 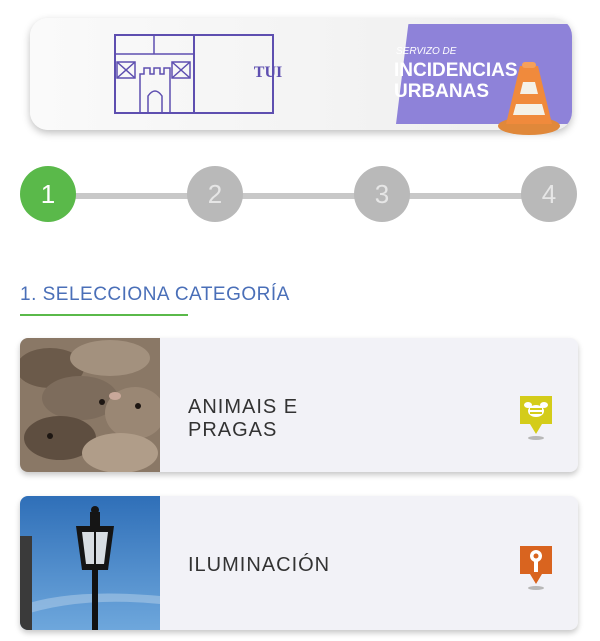 I want to click on category-label-line1: ANIMAIS E, so click(x=243, y=407).